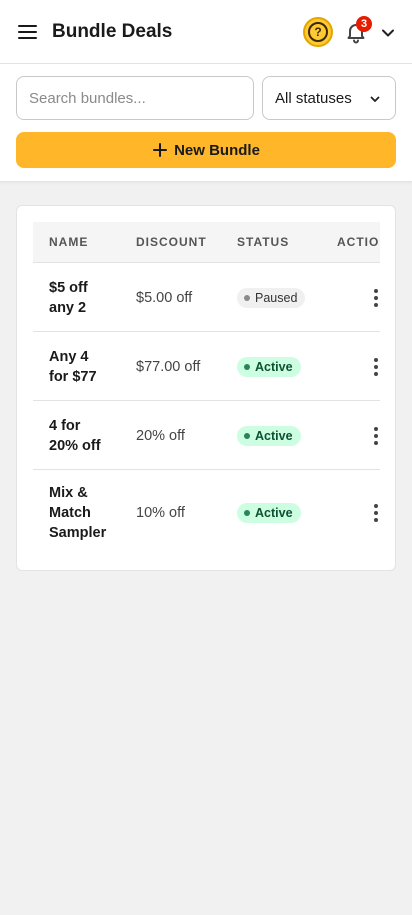 This screenshot has height=915, width=412. Describe the element at coordinates (358, 242) in the screenshot. I see `column-header-actions: Actions` at that location.